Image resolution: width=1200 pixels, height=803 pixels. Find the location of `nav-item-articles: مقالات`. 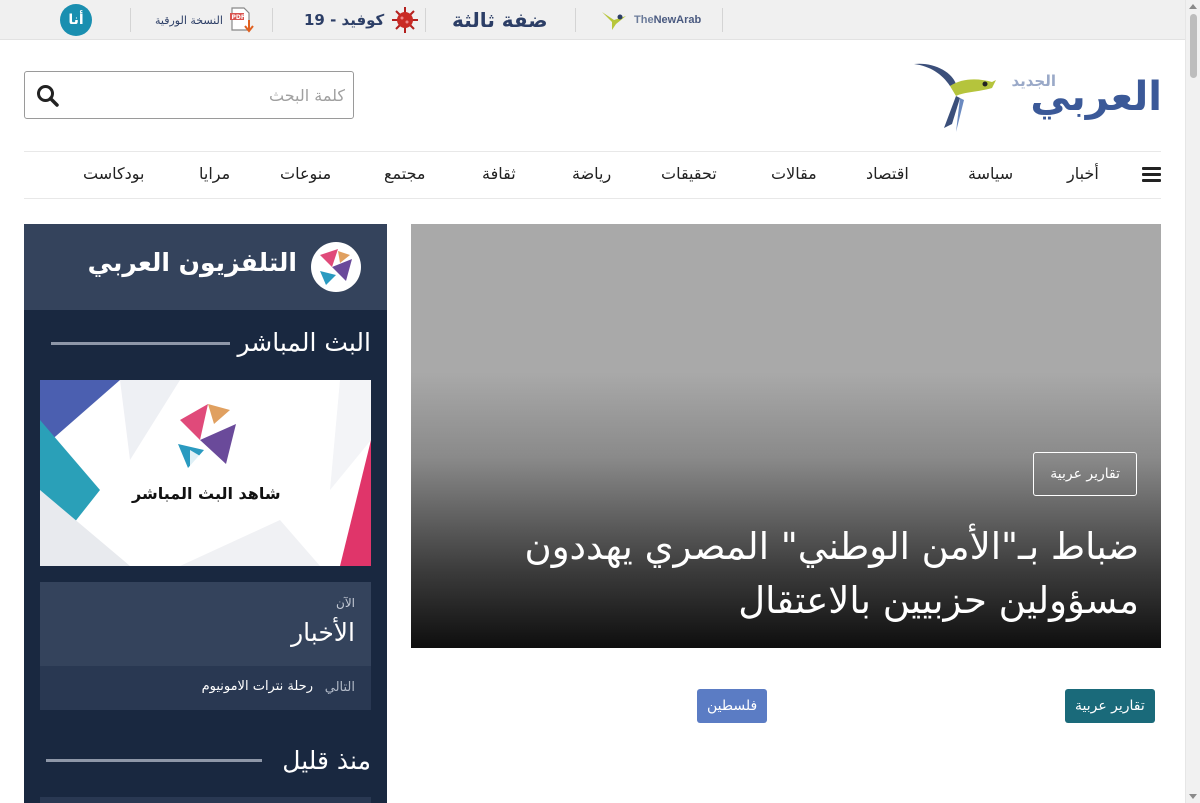

nav-item-articles: مقالات is located at coordinates (794, 175).